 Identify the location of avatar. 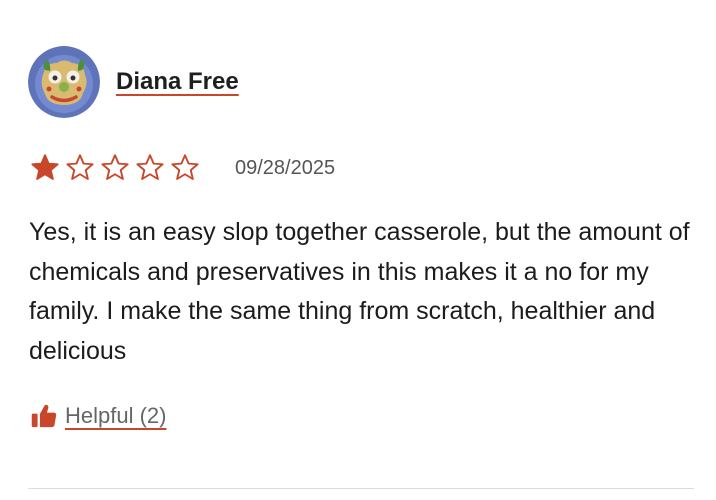
(64, 82).